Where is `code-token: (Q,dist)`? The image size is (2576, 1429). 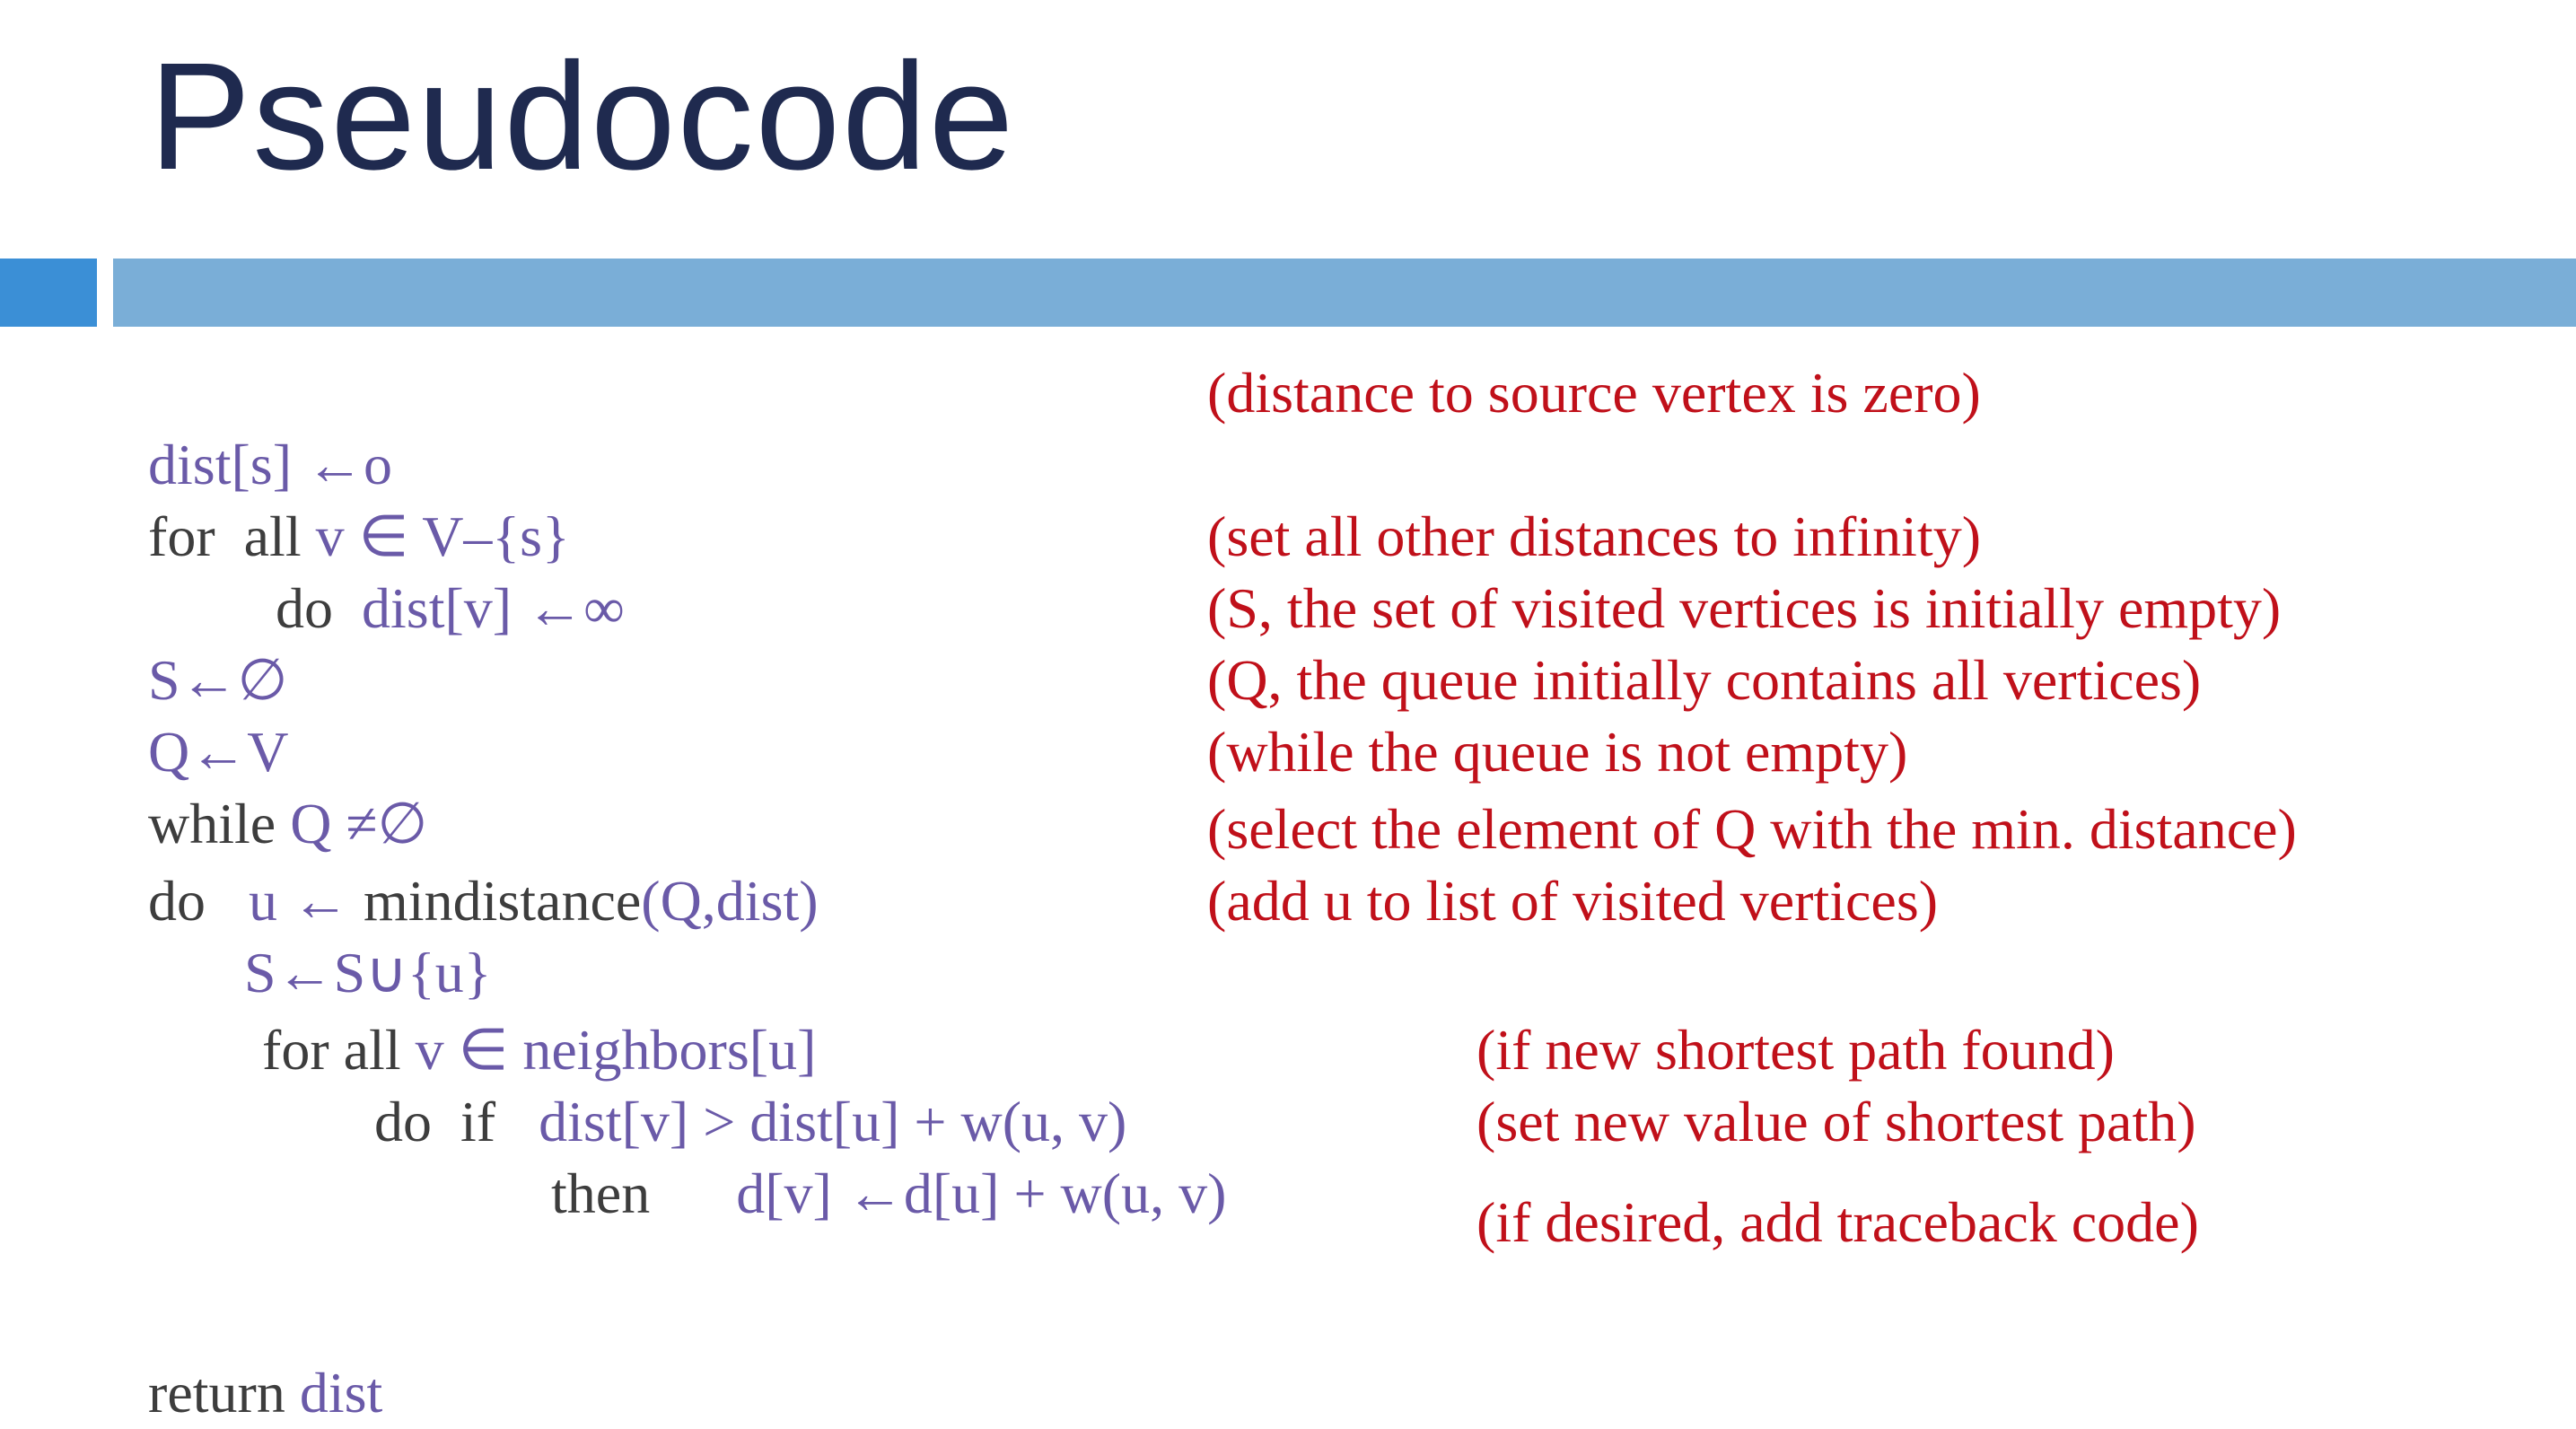
code-token: (Q,dist) is located at coordinates (730, 901).